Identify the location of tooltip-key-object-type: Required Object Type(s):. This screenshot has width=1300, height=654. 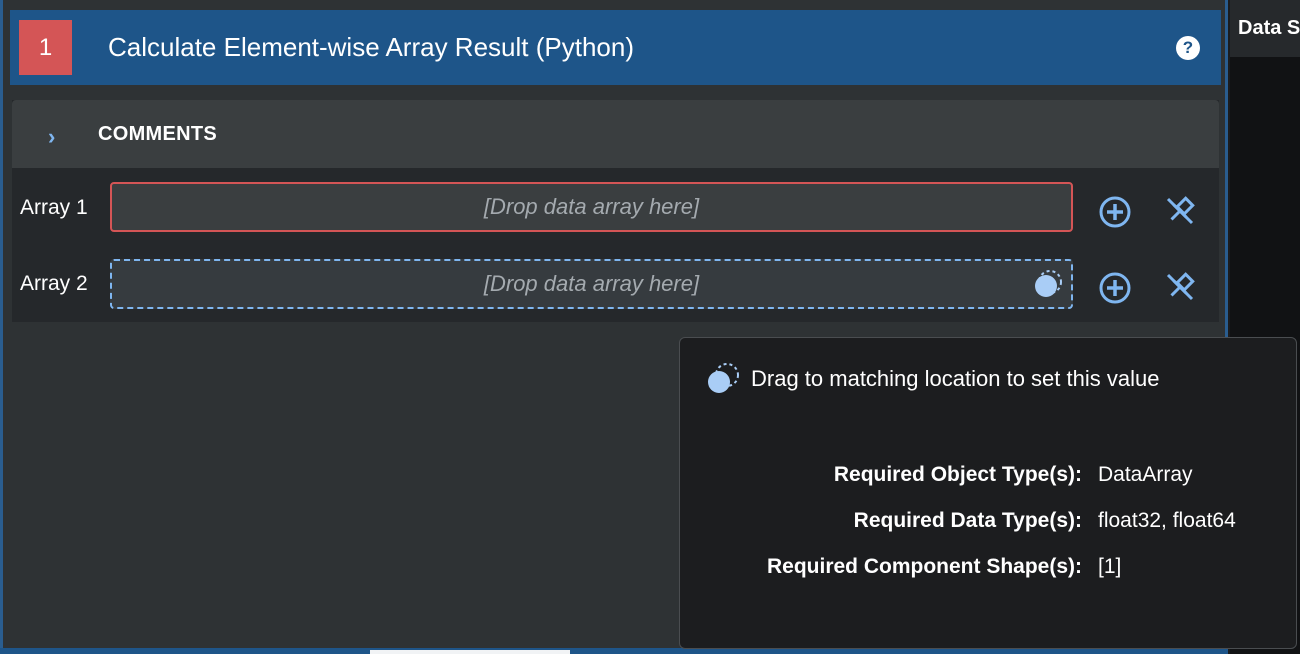
(957, 474).